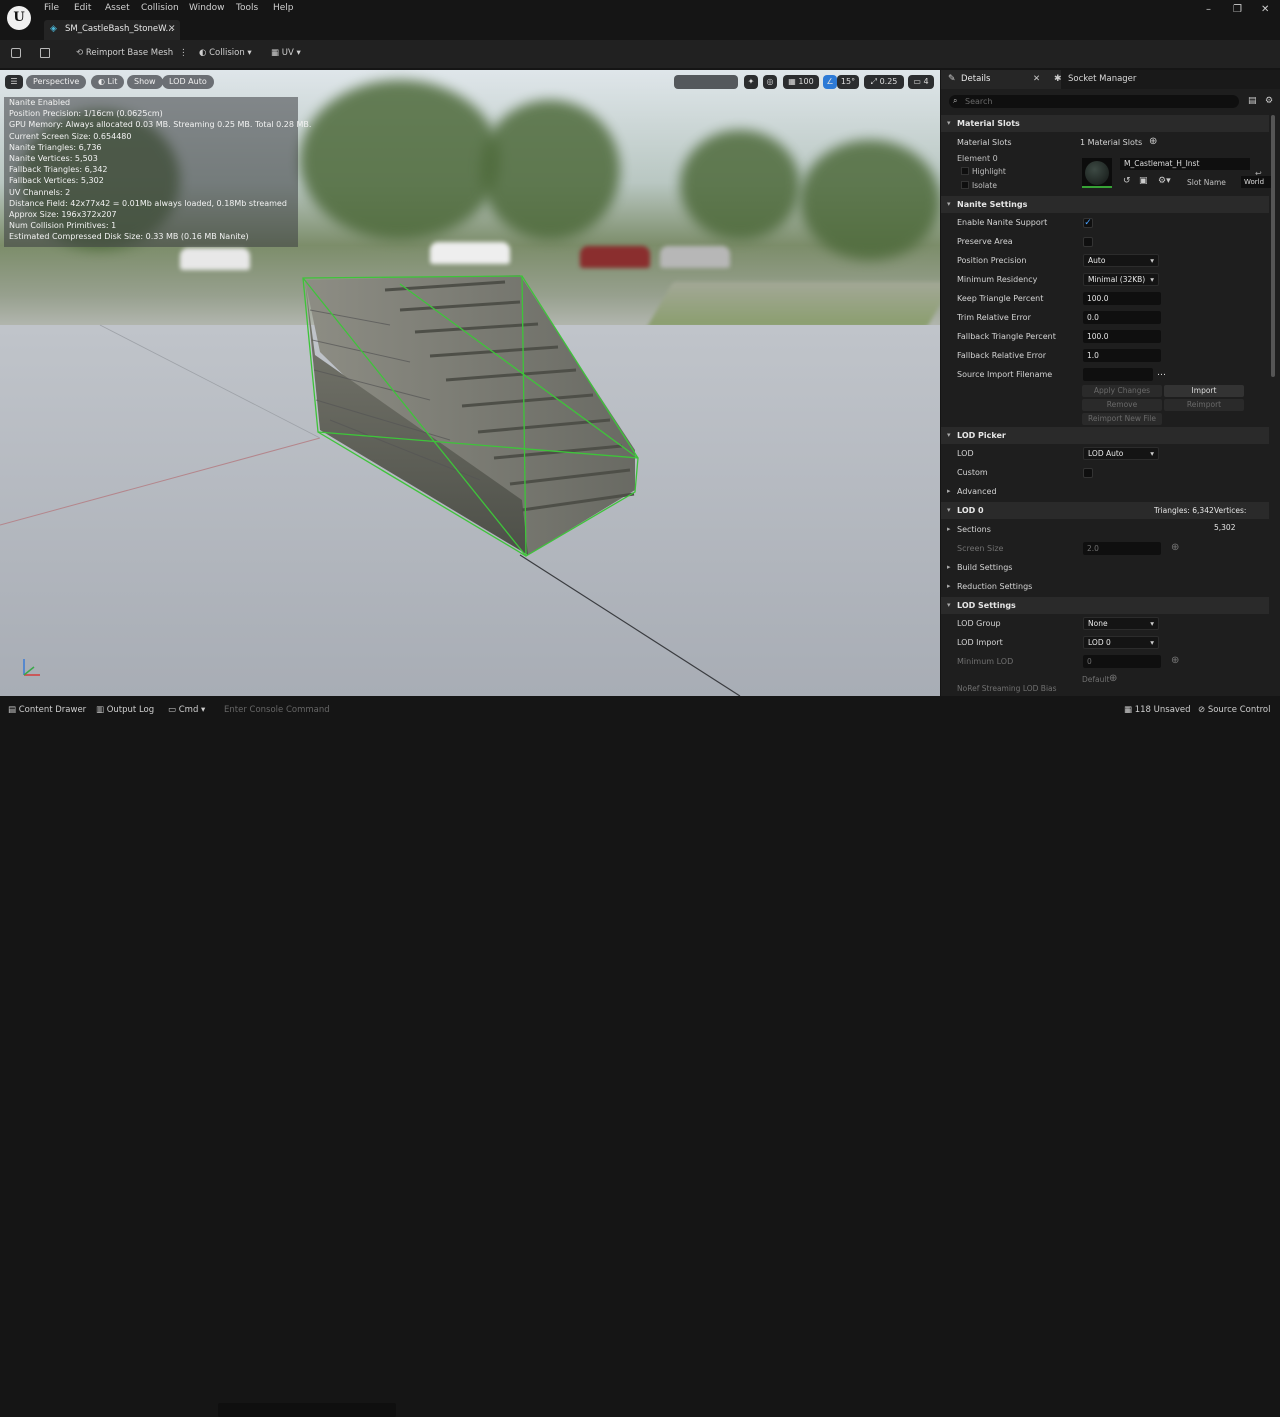  What do you see at coordinates (1153, 141) in the screenshot?
I see `add-slot-icon: ⊕` at bounding box center [1153, 141].